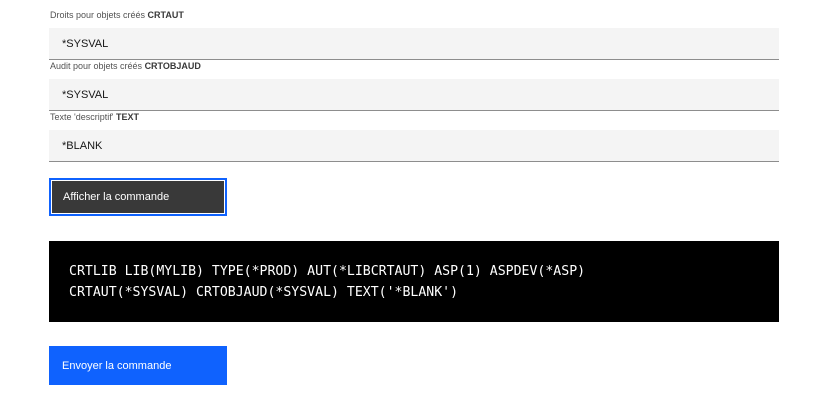 The image size is (823, 401). Describe the element at coordinates (138, 197) in the screenshot. I see `show-command-button: Afficher la commande` at that location.